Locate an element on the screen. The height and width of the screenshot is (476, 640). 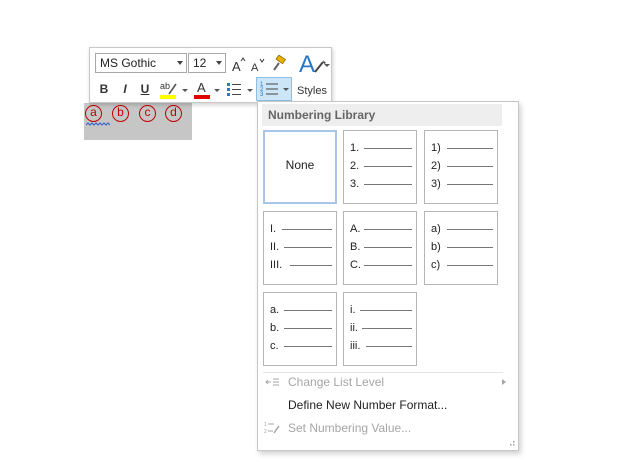
tile-item-label: 2. is located at coordinates (355, 166).